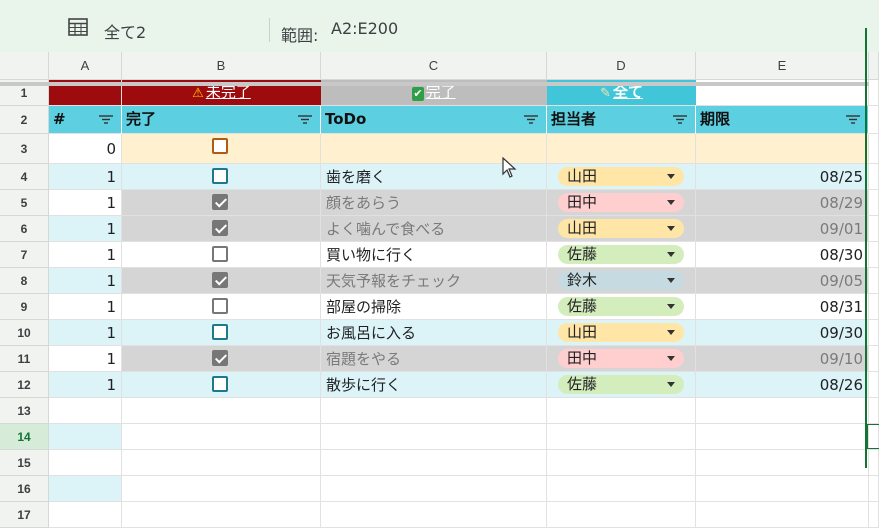 This screenshot has height=528, width=879. Describe the element at coordinates (434, 203) in the screenshot. I see `todo-cell: 顔をあらう` at that location.